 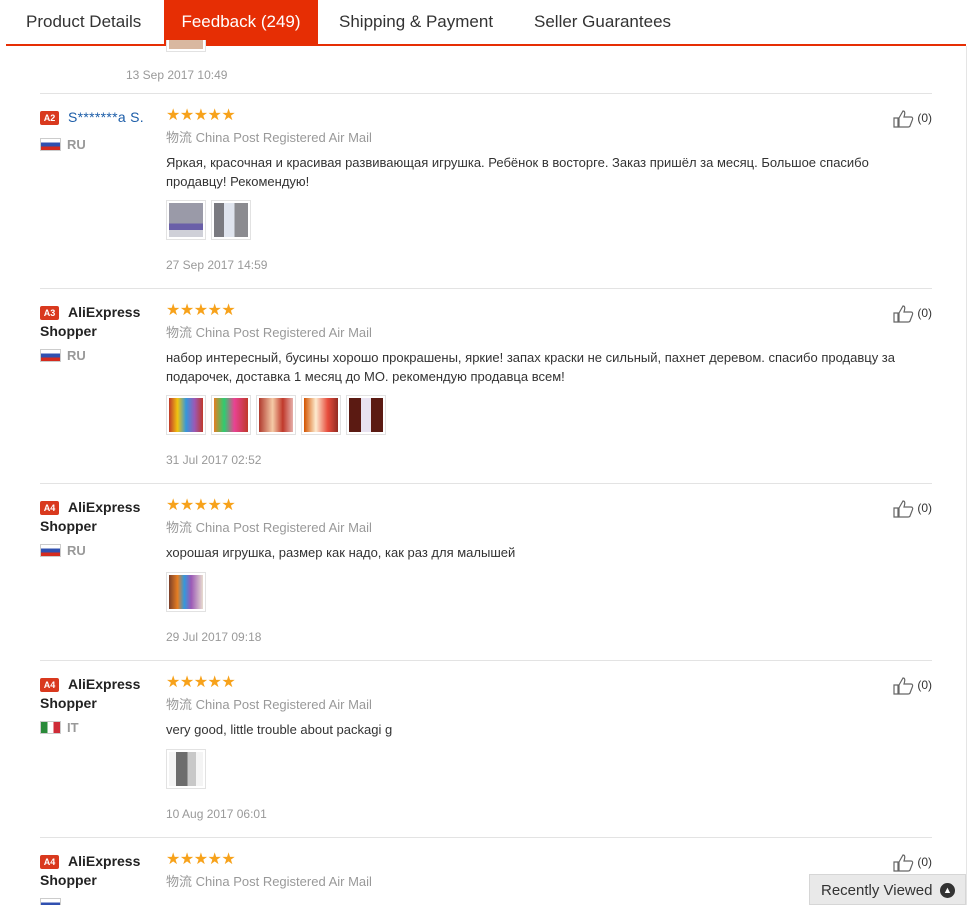 What do you see at coordinates (214, 460) in the screenshot?
I see `review-date: 31 Jul 2017 02:52` at bounding box center [214, 460].